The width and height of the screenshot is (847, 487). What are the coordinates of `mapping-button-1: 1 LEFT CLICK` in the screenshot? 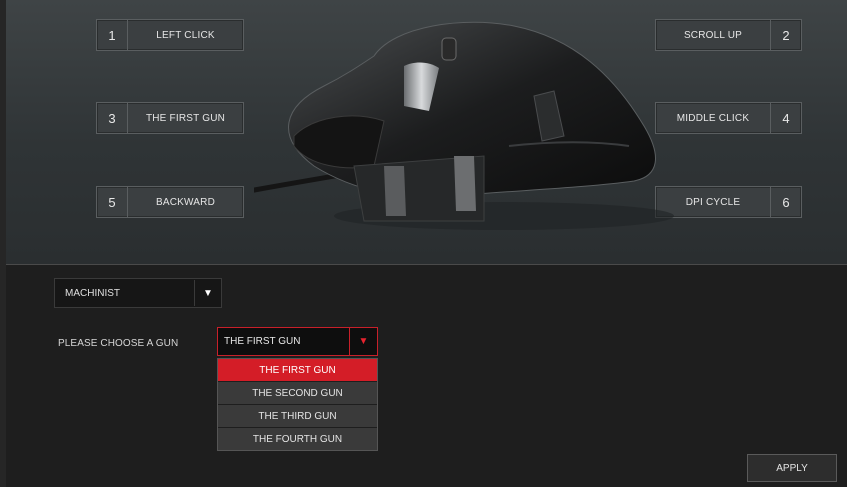 It's located at (170, 35).